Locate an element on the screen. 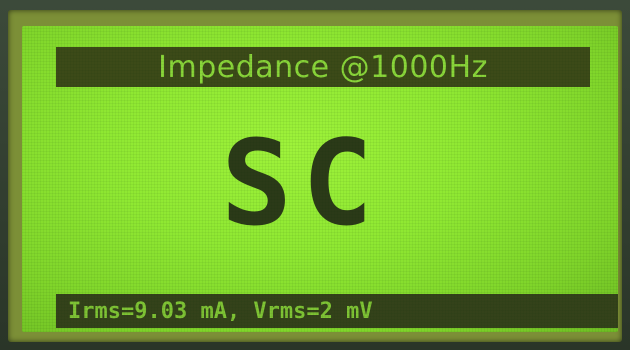 Image resolution: width=630 pixels, height=350 pixels. status-bar: Irms=9.03 mA, Vrms=2 mV is located at coordinates (337, 311).